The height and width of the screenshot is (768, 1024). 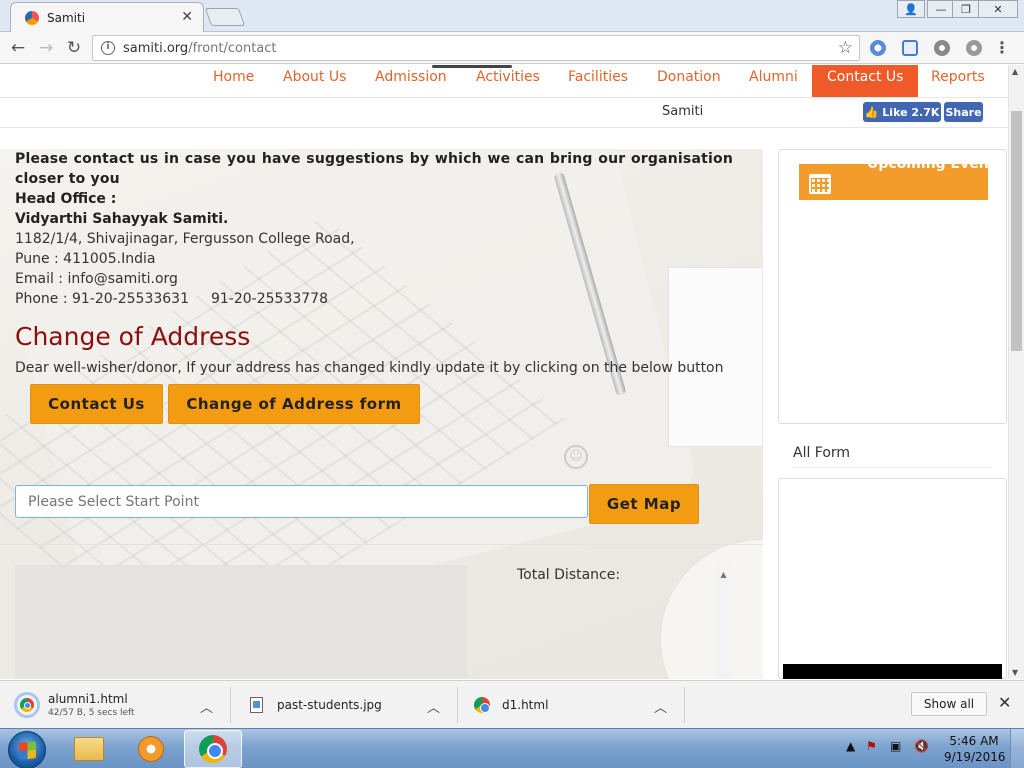 What do you see at coordinates (89, 749) in the screenshot?
I see `taskbar-explorer` at bounding box center [89, 749].